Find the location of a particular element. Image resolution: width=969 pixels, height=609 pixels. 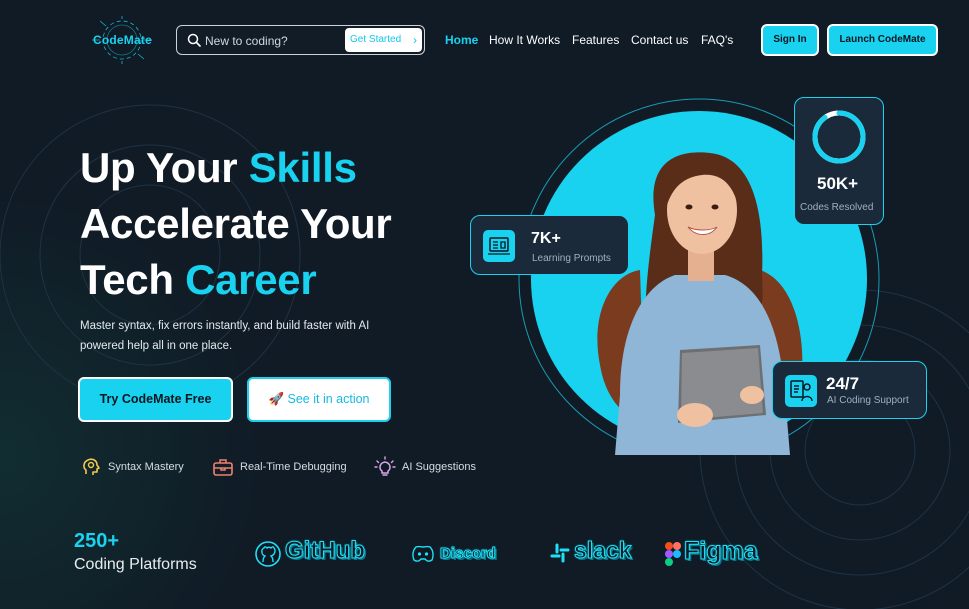

progress-ring is located at coordinates (839, 137).